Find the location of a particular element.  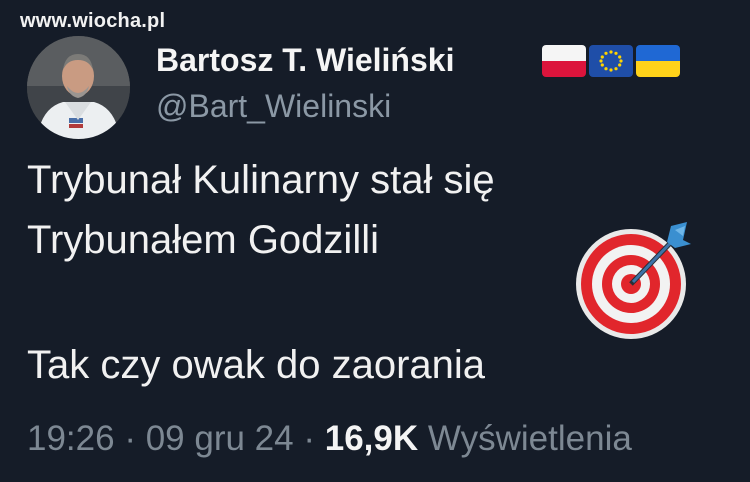

flag-eu-icon is located at coordinates (611, 61).